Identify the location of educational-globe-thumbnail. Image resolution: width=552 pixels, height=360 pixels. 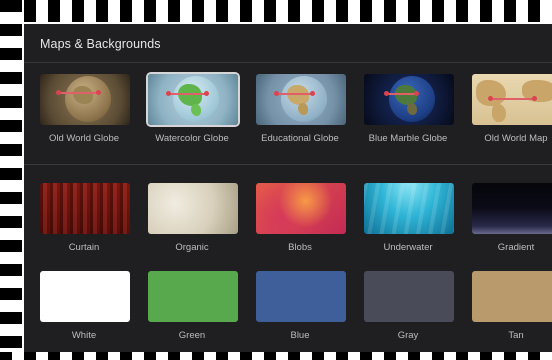
(301, 99).